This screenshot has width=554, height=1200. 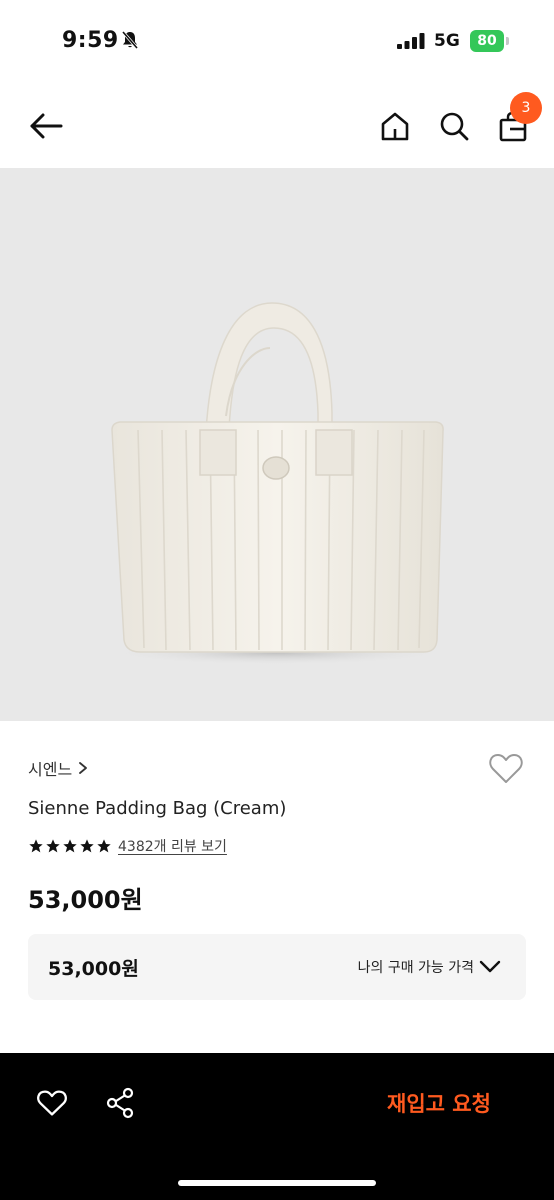 I want to click on home-icon, so click(x=395, y=126).